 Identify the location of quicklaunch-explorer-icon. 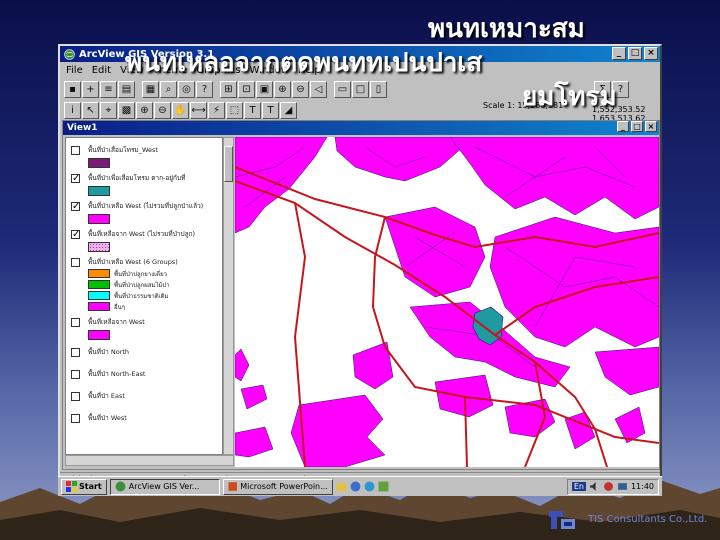
(369, 486).